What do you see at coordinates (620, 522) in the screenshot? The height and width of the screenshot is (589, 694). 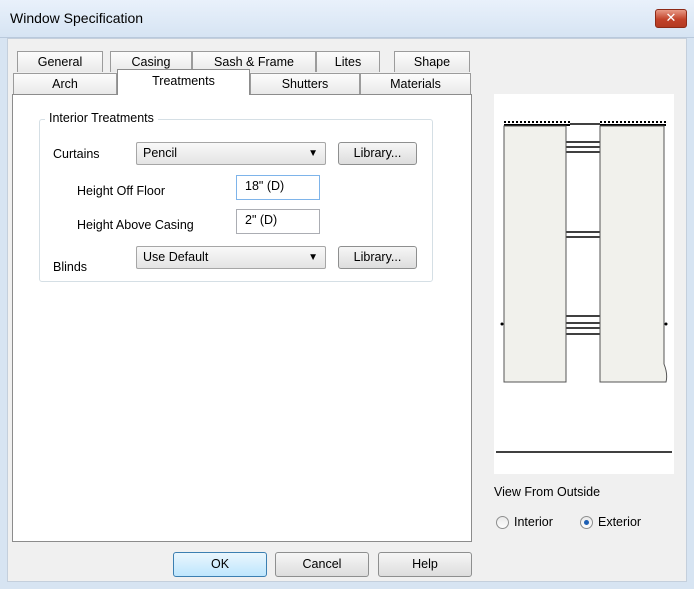 I see `exterior-radio-label: Exterior` at bounding box center [620, 522].